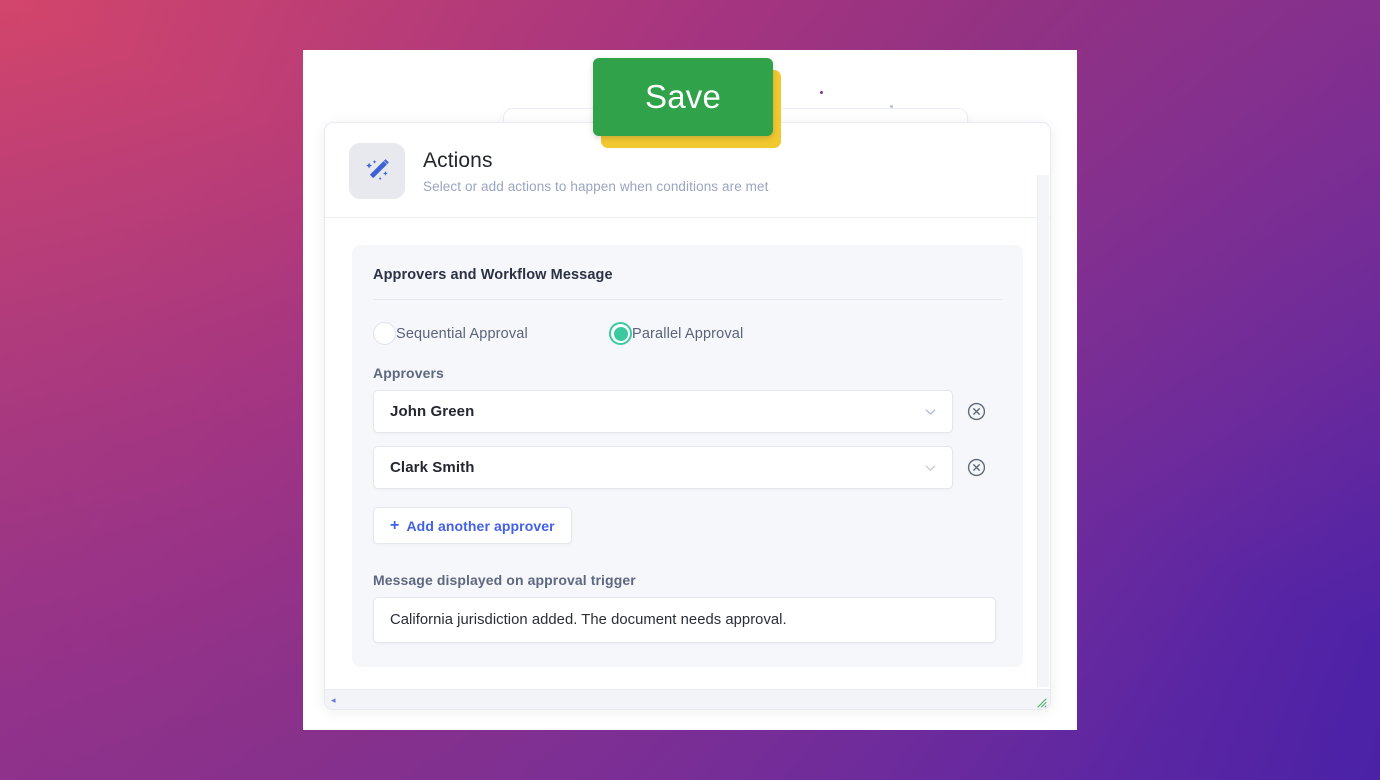 The width and height of the screenshot is (1380, 780). What do you see at coordinates (687, 699) in the screenshot?
I see `card-footer: ◂` at bounding box center [687, 699].